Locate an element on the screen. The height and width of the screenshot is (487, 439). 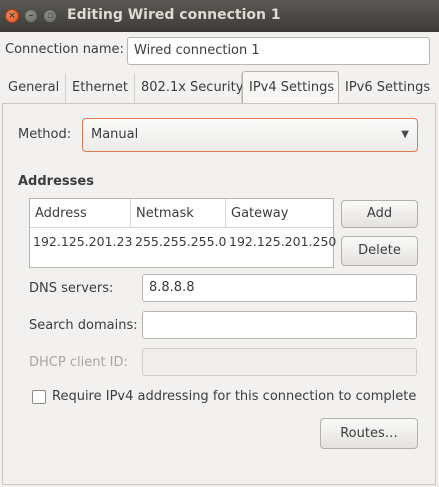
search-domains-input is located at coordinates (279, 325).